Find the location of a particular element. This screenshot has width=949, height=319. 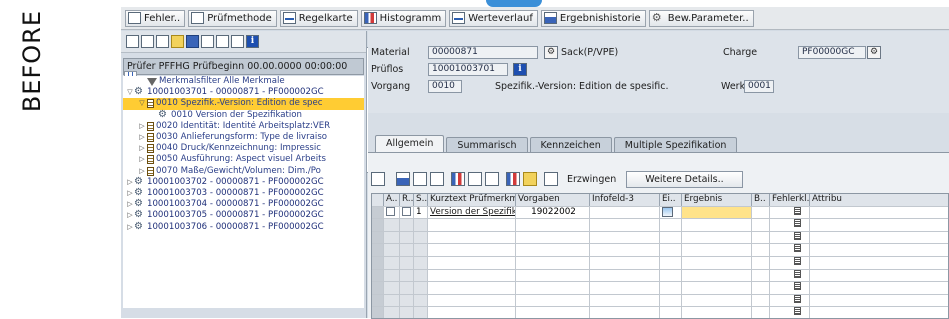

material-lookup-icon: ⚙ is located at coordinates (551, 52).